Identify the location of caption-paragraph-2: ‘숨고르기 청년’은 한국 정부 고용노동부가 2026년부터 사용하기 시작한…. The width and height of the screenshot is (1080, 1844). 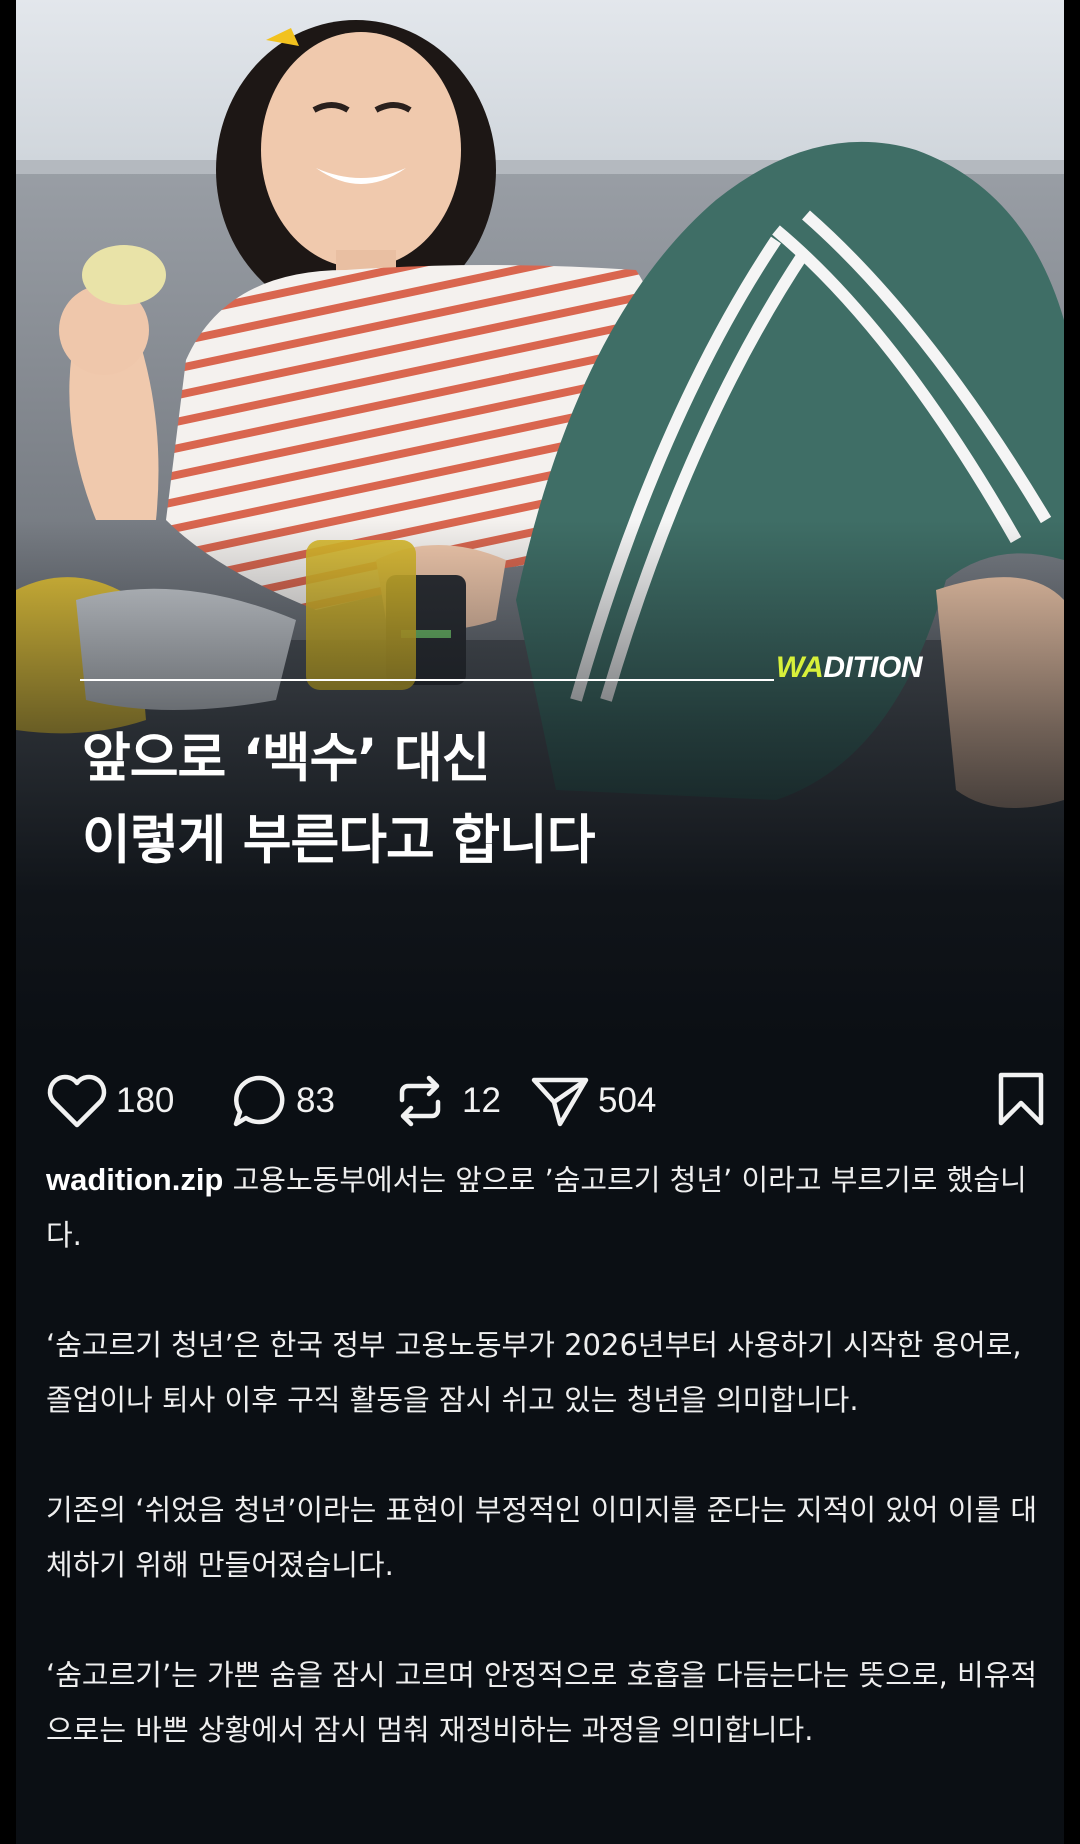
(534, 1372).